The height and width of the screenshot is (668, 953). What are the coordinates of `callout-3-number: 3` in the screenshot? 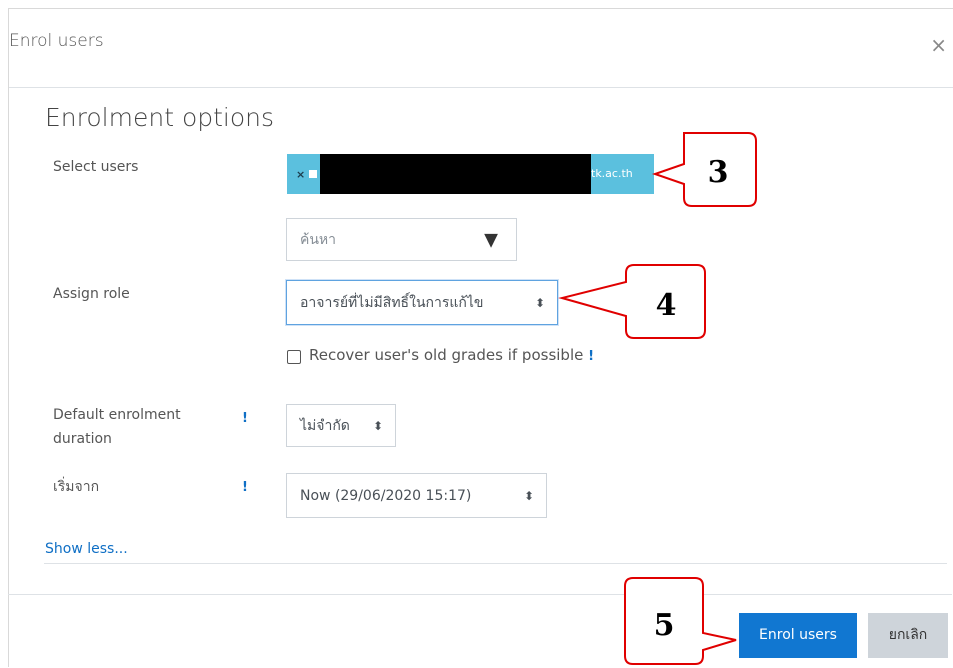 It's located at (718, 172).